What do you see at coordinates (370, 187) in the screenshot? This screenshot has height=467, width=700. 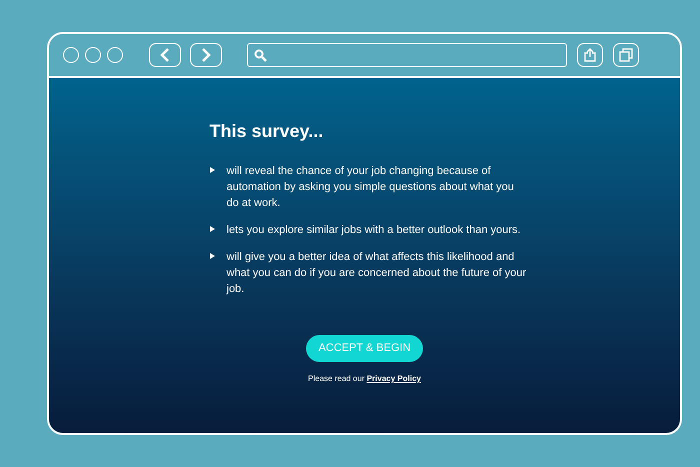 I see `survey-point: will reveal the chance of your job changing because of automation by asking you simple questions about what you do at work.` at bounding box center [370, 187].